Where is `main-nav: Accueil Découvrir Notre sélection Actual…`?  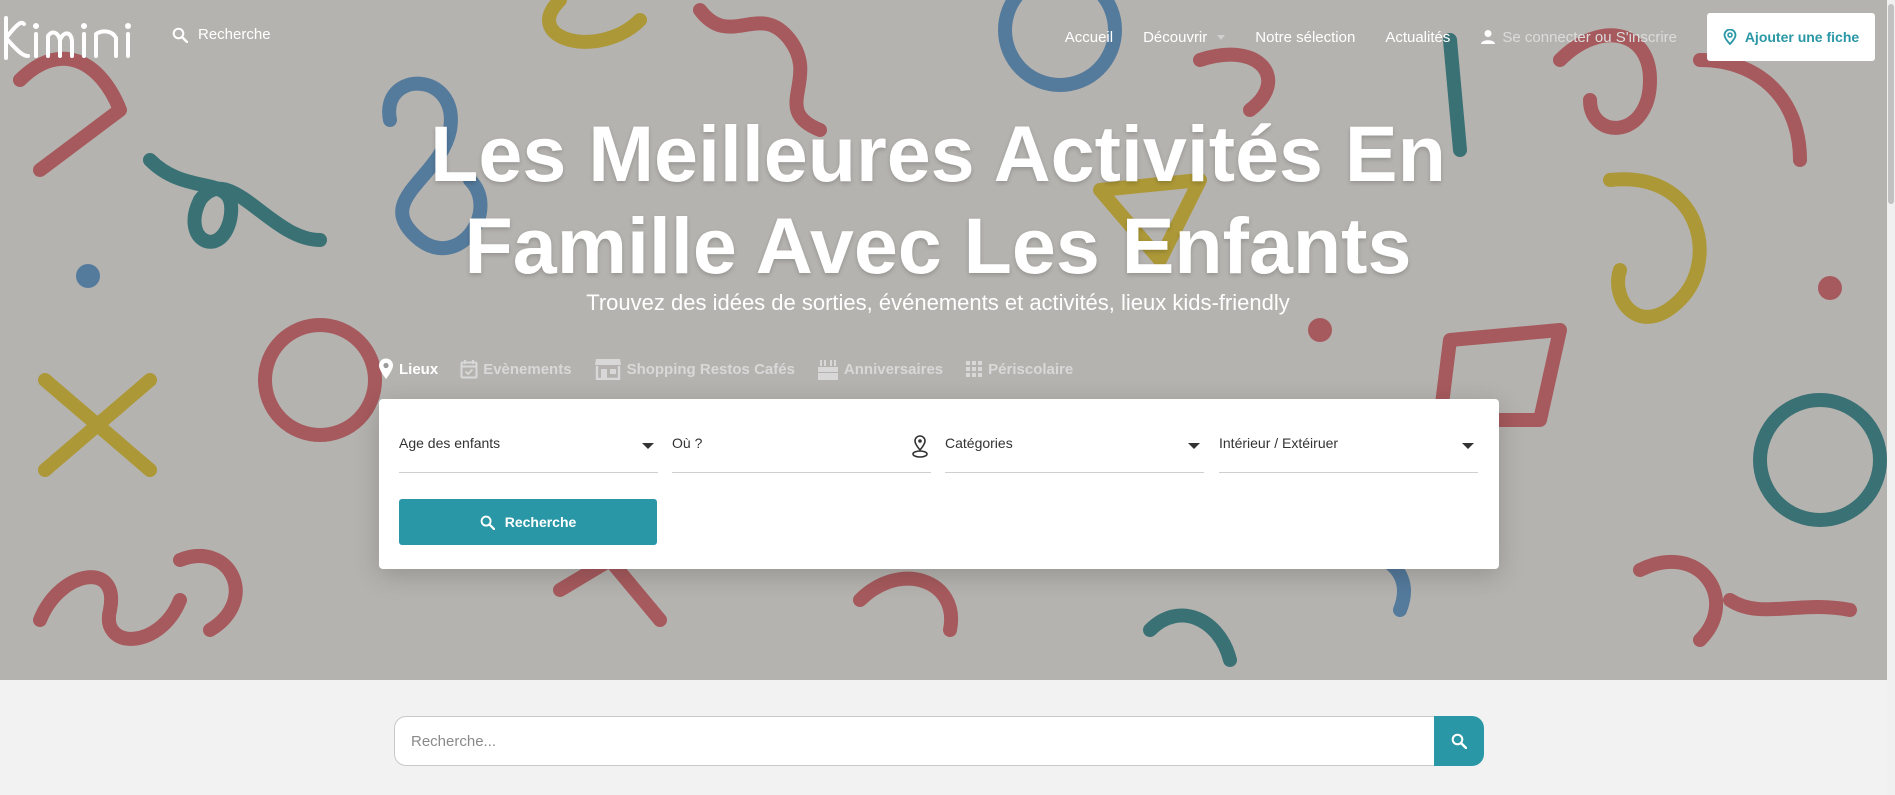 main-nav: Accueil Découvrir Notre sélection Actual… is located at coordinates (1470, 37).